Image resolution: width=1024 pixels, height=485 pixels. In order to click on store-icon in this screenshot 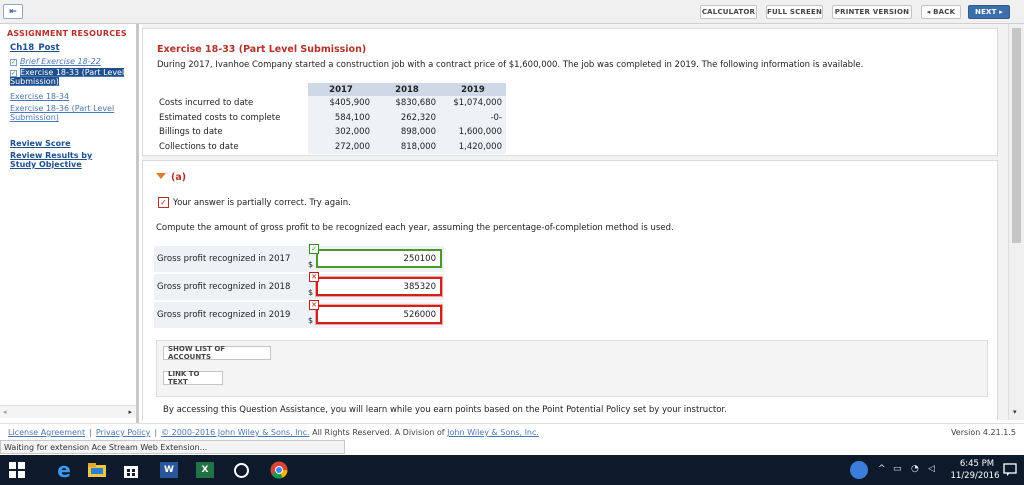, I will do `click(131, 470)`.